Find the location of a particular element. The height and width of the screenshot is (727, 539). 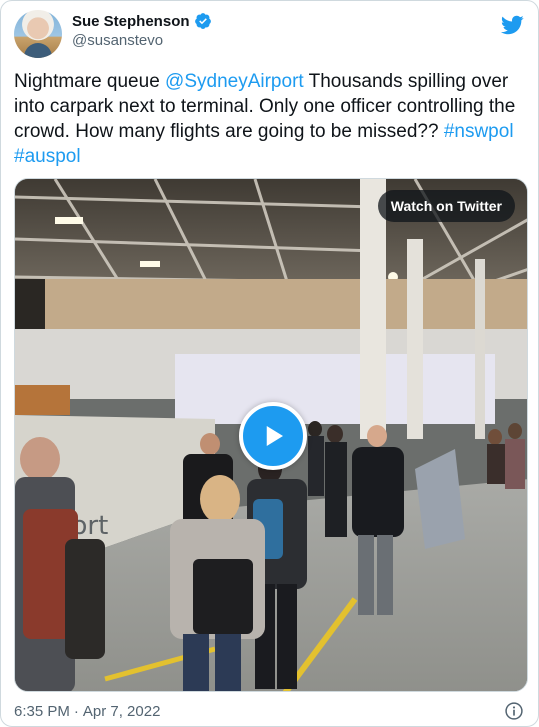

tweet-timestamp: 6:35 PM · Apr 7, 2022 is located at coordinates (87, 711).